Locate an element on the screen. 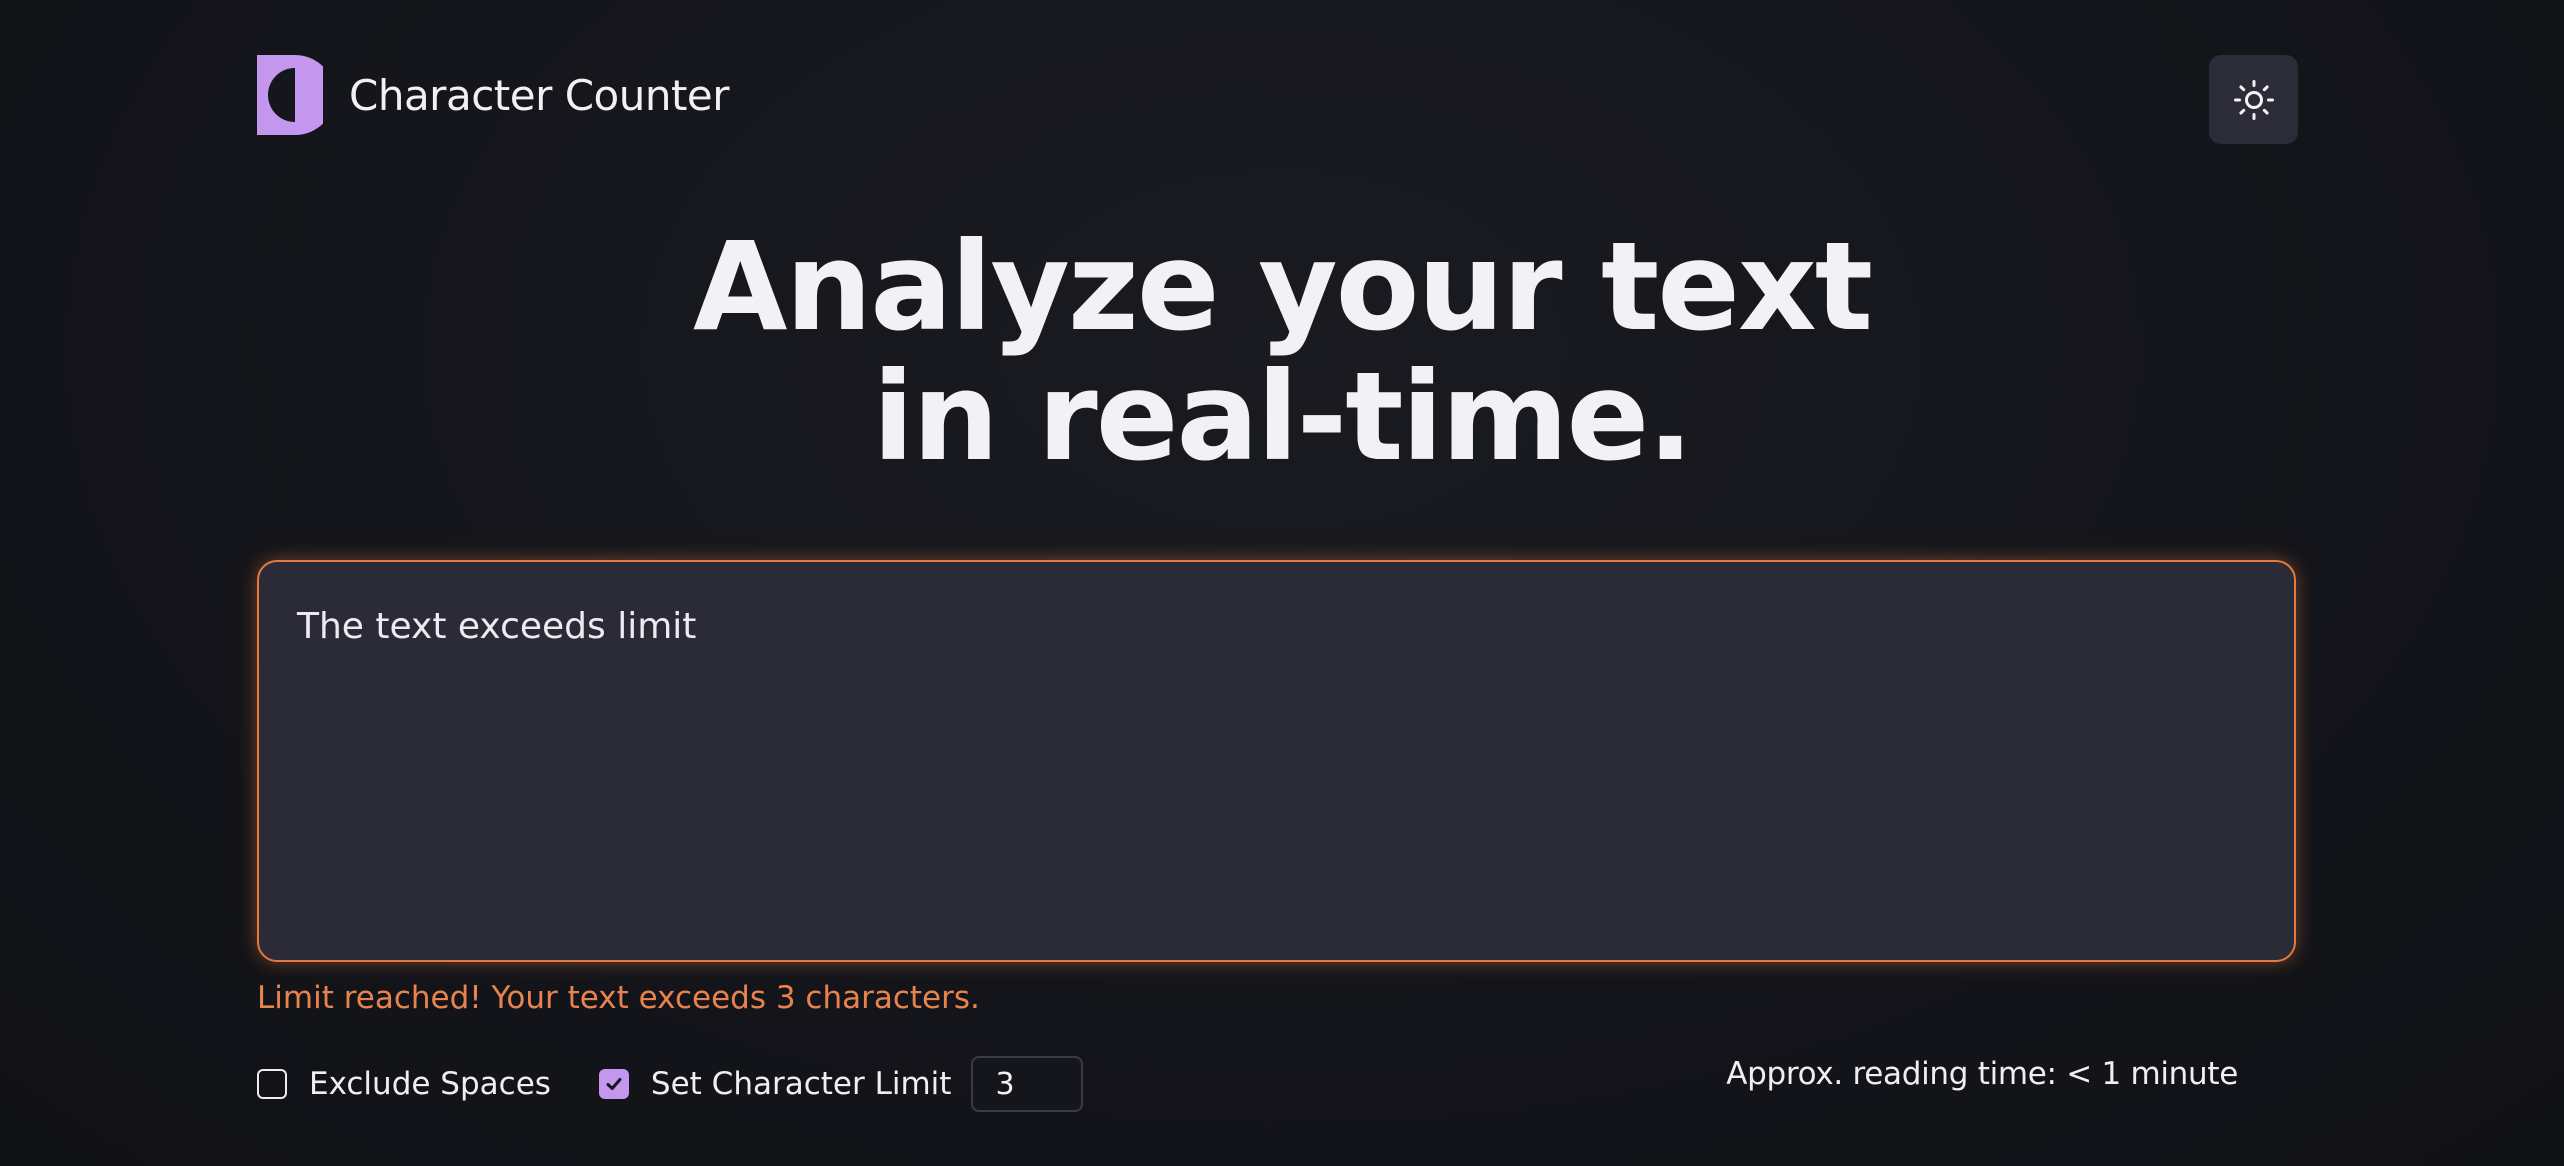 The height and width of the screenshot is (1166, 2564). set-limit-label: Set Character Limit is located at coordinates (801, 1084).